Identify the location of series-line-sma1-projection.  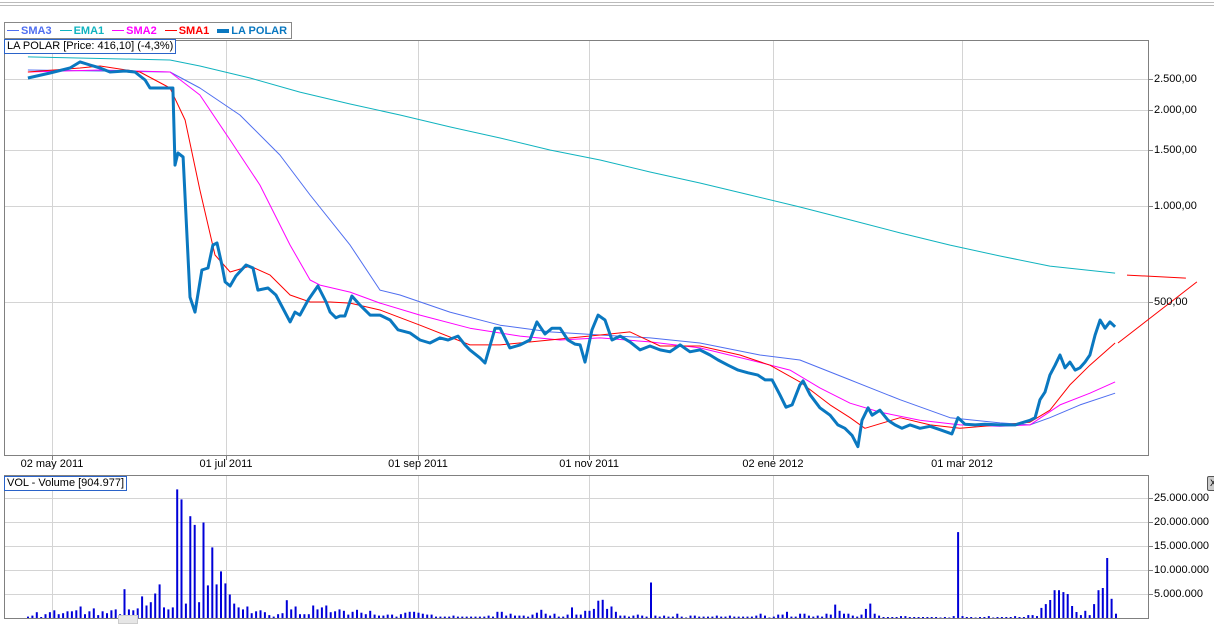
(1157, 312).